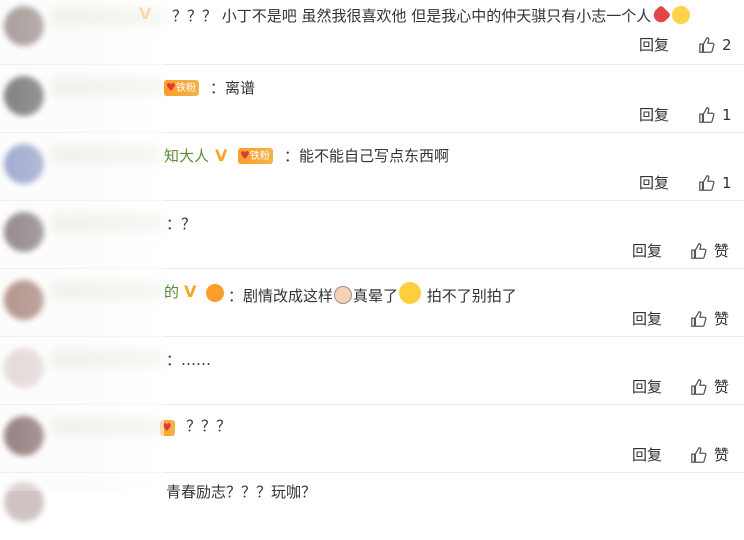  What do you see at coordinates (181, 224) in the screenshot?
I see `comment-text: ：？` at bounding box center [181, 224].